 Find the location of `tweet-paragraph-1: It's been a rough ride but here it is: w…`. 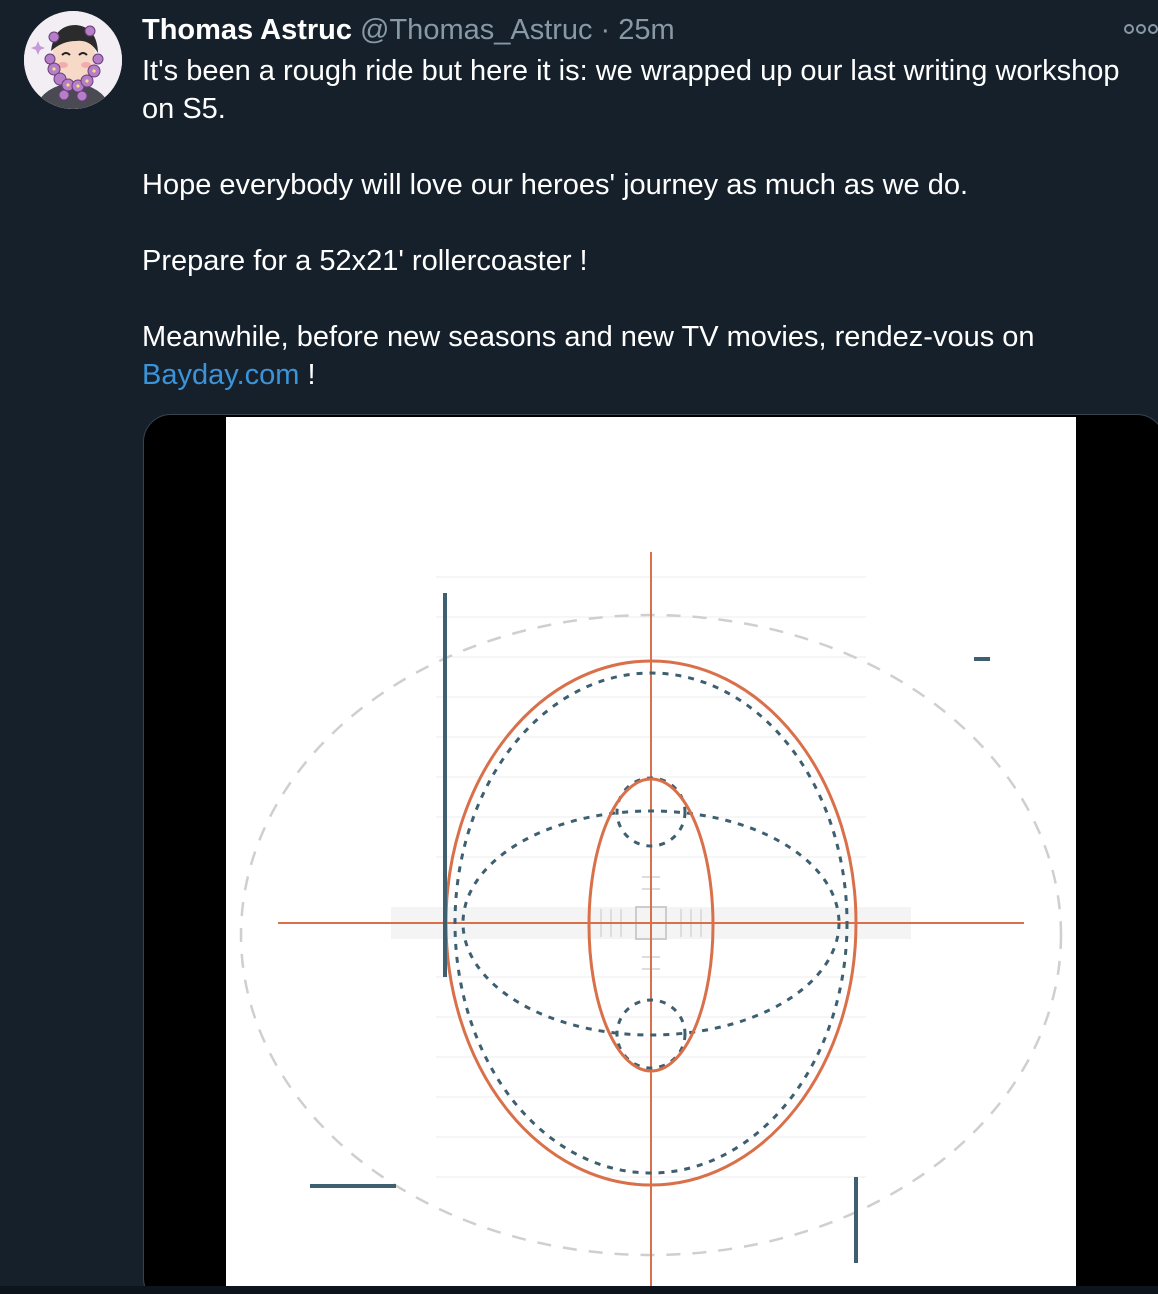

tweet-paragraph-1: It's been a rough ride but here it is: w… is located at coordinates (631, 90).